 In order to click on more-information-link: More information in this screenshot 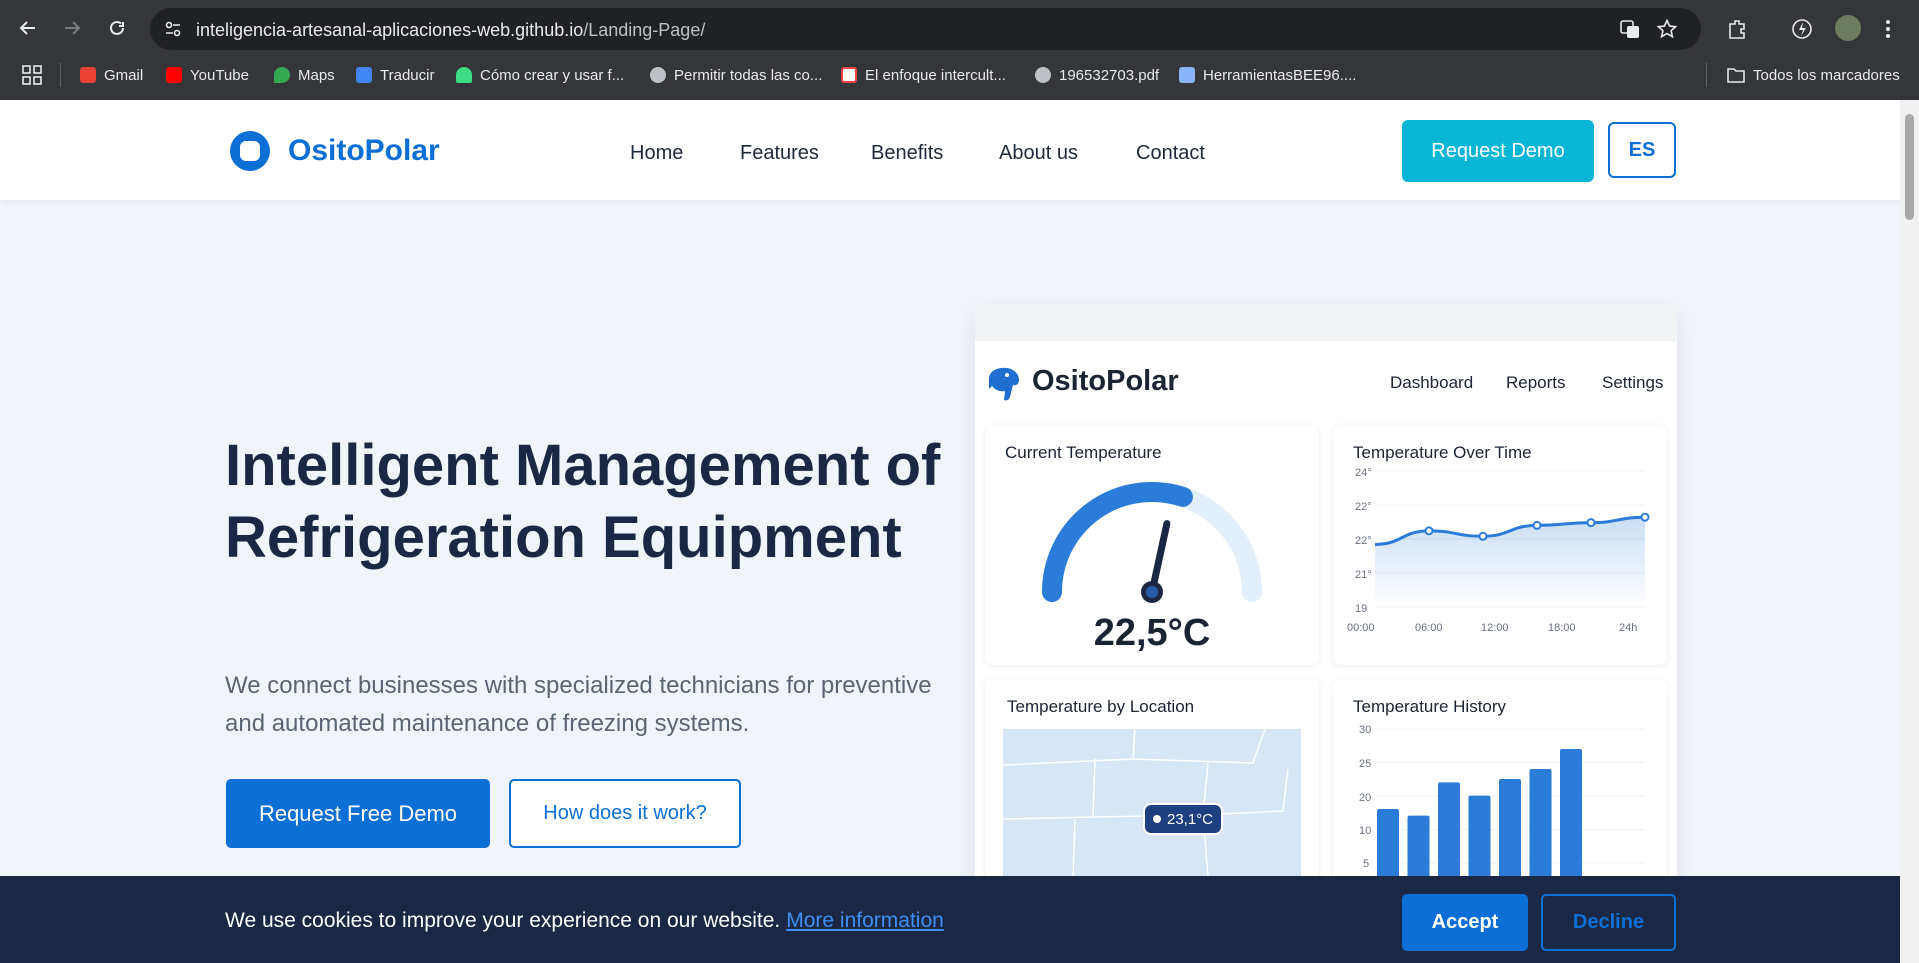, I will do `click(865, 920)`.